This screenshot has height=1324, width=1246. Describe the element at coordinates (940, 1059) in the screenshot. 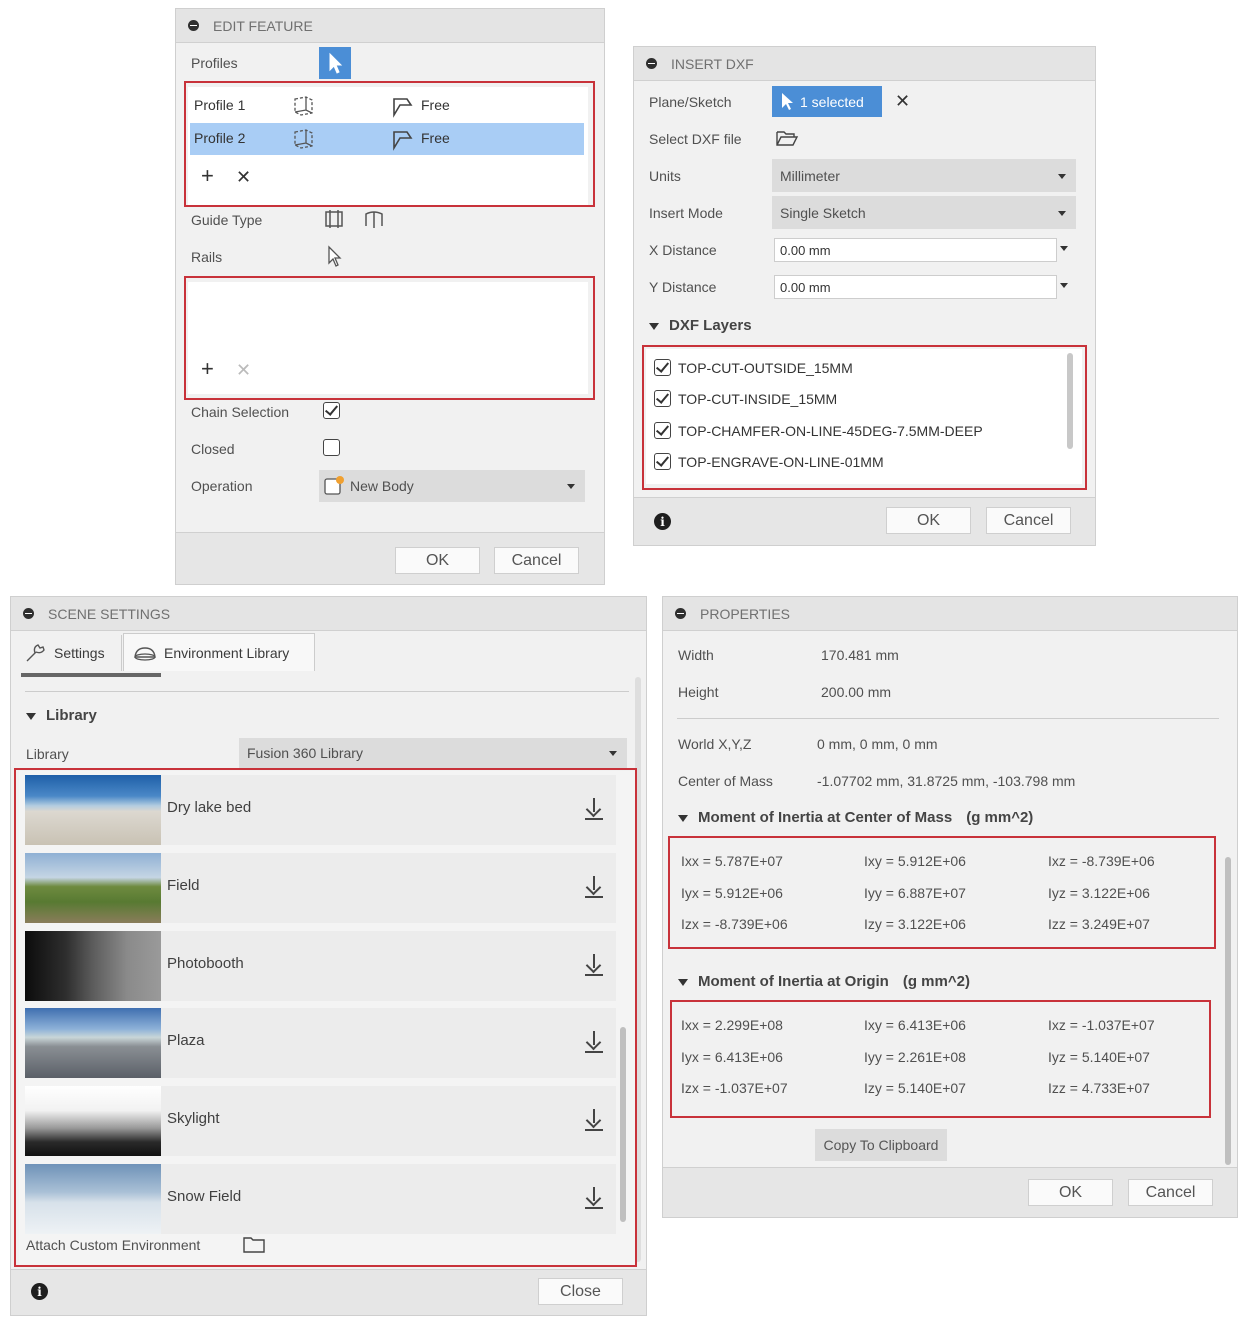

I see `moi-origin-highlight` at that location.